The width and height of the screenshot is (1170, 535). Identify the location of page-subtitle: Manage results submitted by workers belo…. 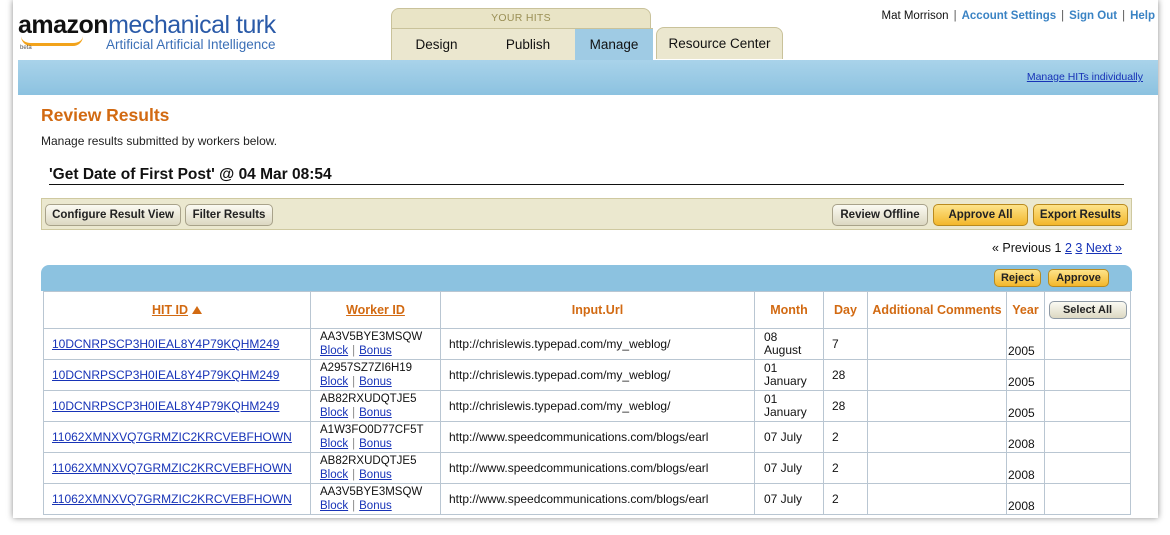
(159, 141).